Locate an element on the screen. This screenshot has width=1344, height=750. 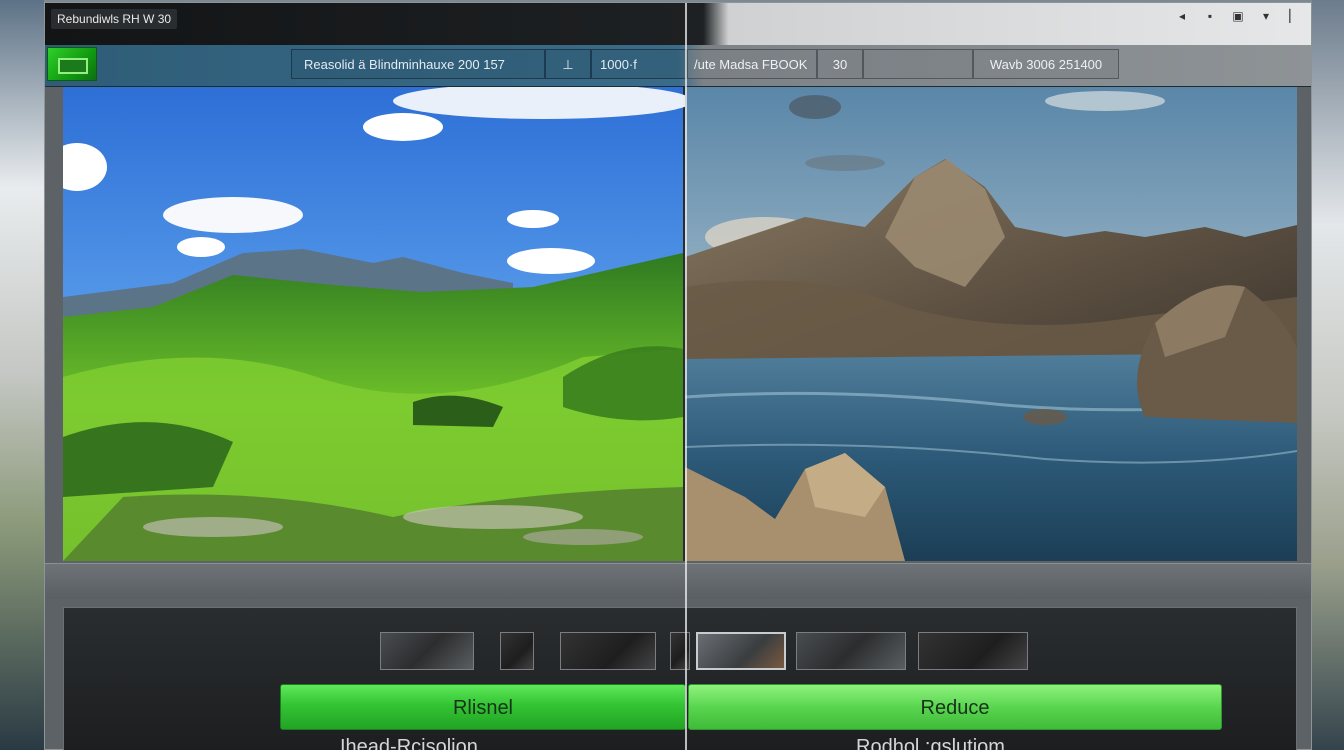
minimize-icon: ◂ is located at coordinates (1182, 16).